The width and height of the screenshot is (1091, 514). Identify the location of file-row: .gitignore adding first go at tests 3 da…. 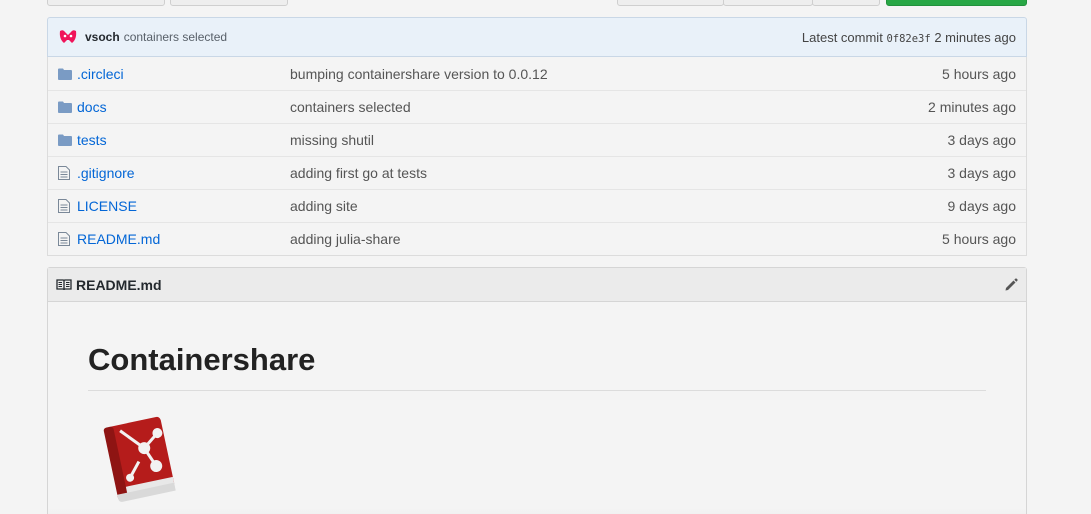
(537, 172).